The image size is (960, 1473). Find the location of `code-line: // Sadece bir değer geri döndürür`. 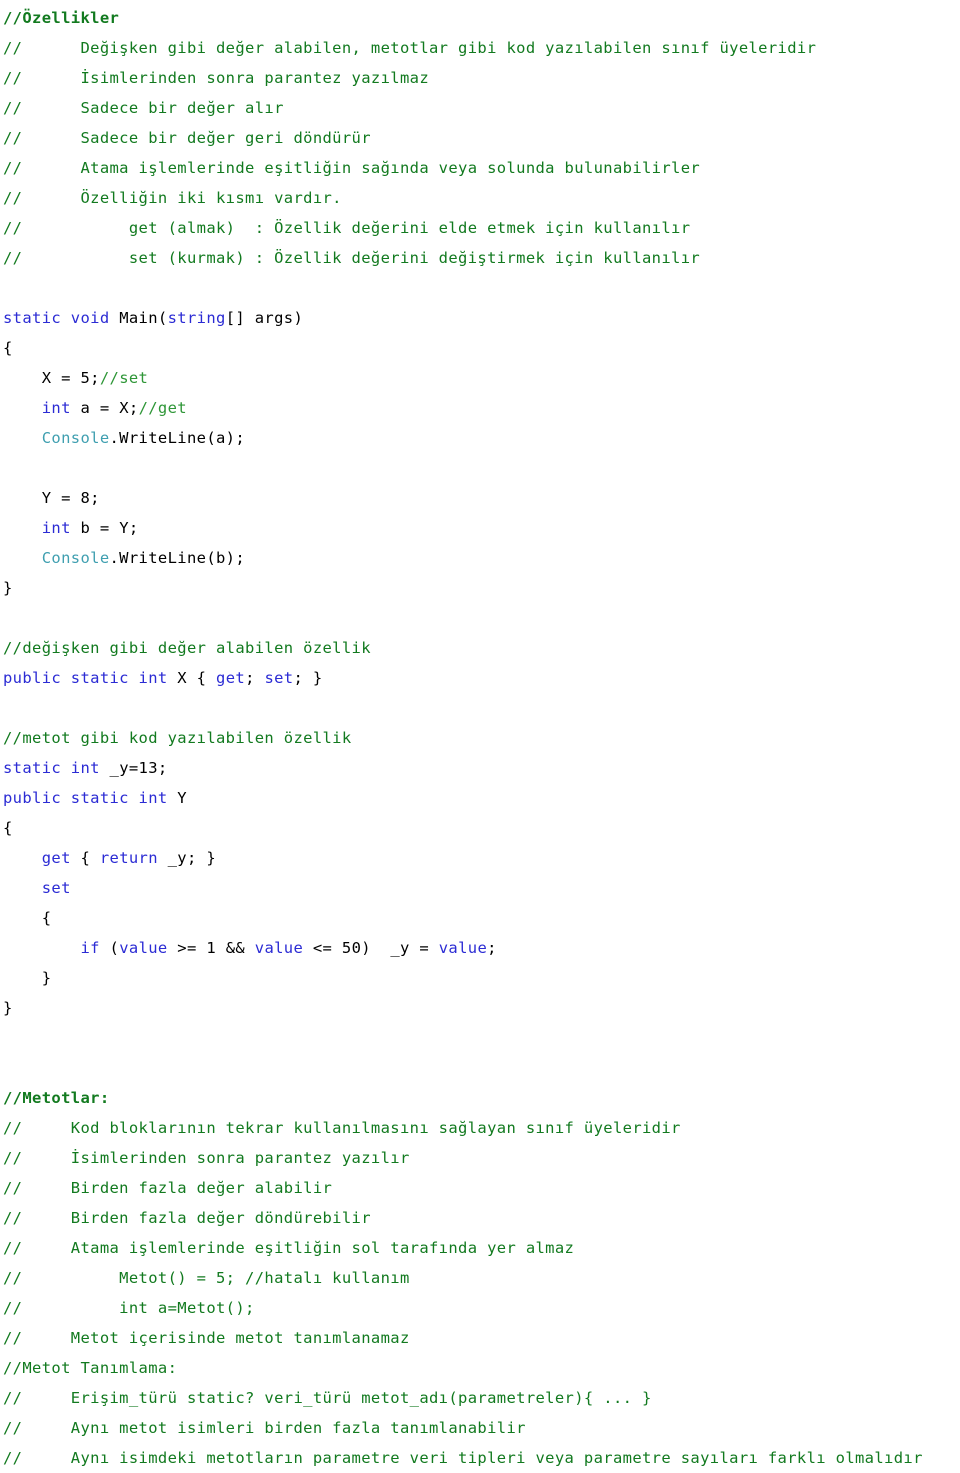

code-line: // Sadece bir değer geri döndürür is located at coordinates (480, 138).